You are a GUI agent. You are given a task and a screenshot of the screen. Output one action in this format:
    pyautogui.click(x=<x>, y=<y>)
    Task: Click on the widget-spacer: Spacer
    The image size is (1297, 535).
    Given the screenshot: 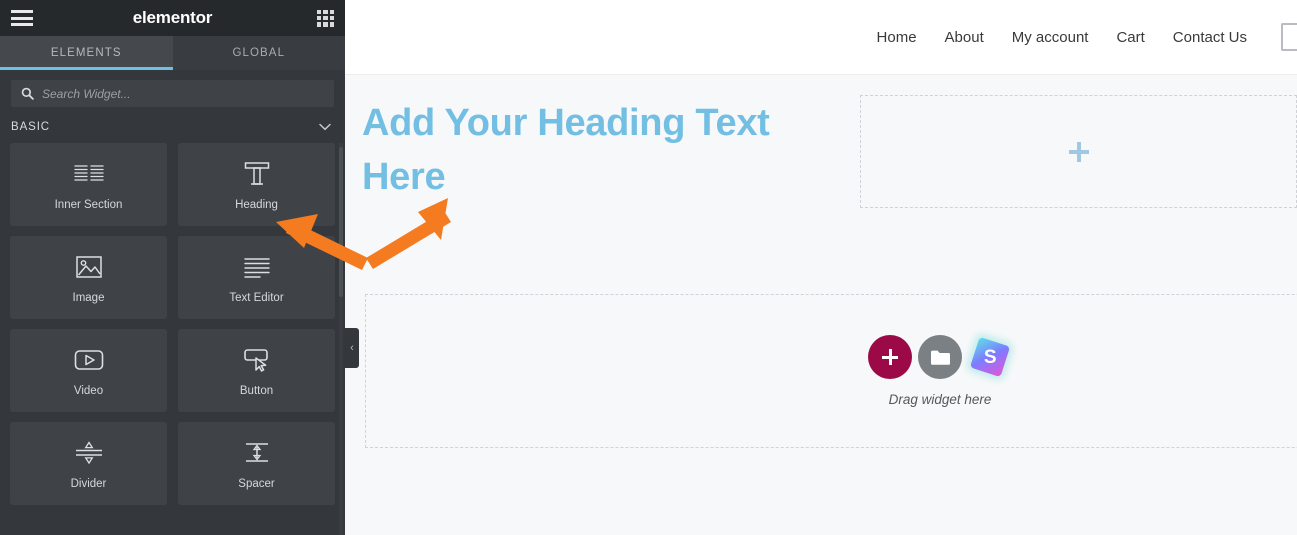 What is the action you would take?
    pyautogui.click(x=256, y=463)
    